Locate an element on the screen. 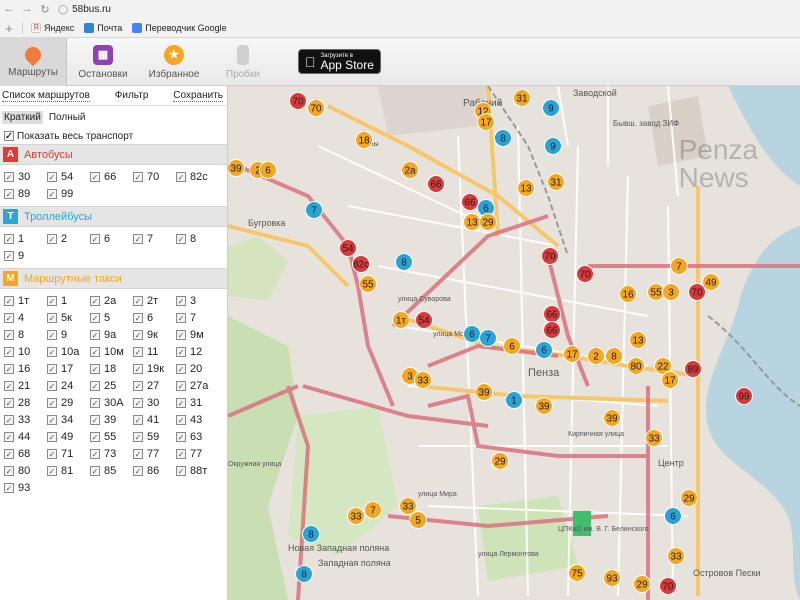 Image resolution: width=800 pixels, height=600 pixels. route-item: ✓ 39 is located at coordinates (111, 420).